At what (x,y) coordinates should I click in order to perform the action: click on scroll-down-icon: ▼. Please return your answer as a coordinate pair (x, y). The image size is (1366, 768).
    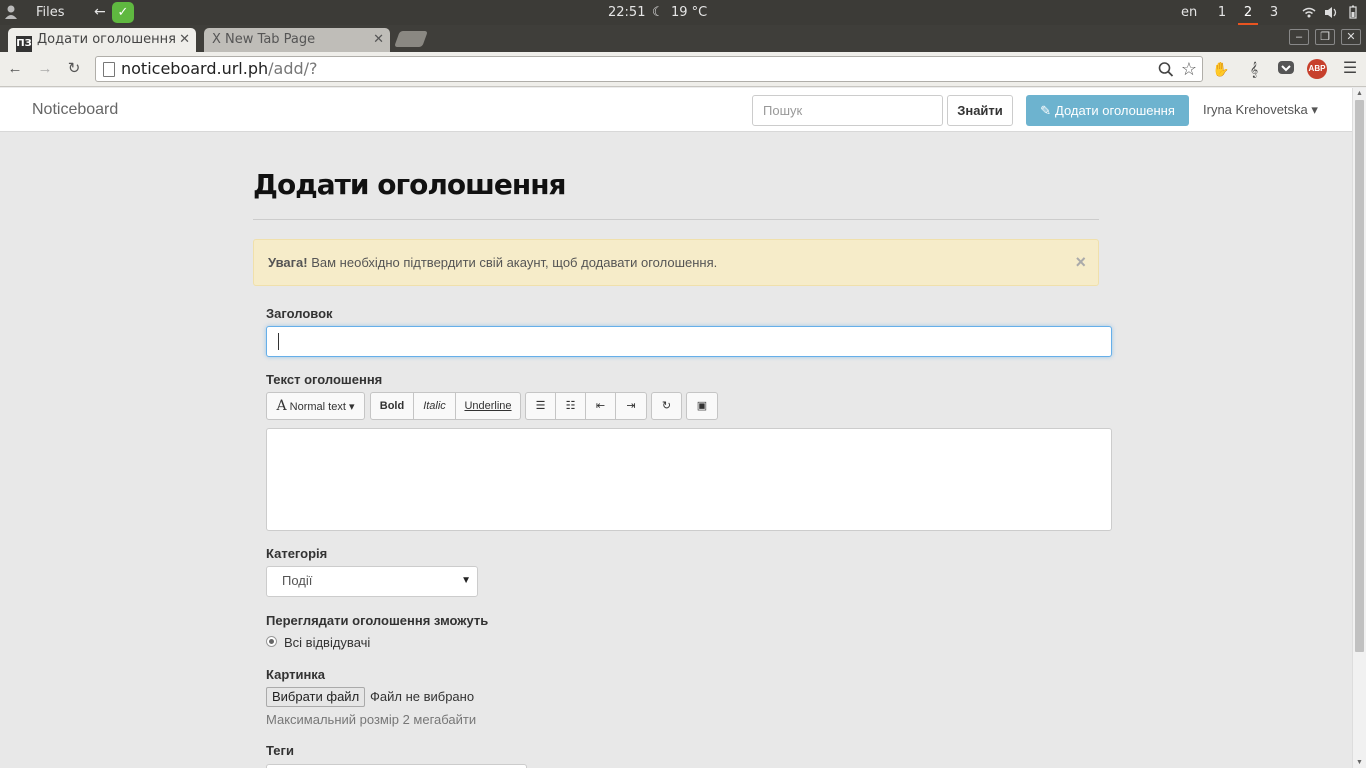
    Looking at the image, I should click on (1359, 762).